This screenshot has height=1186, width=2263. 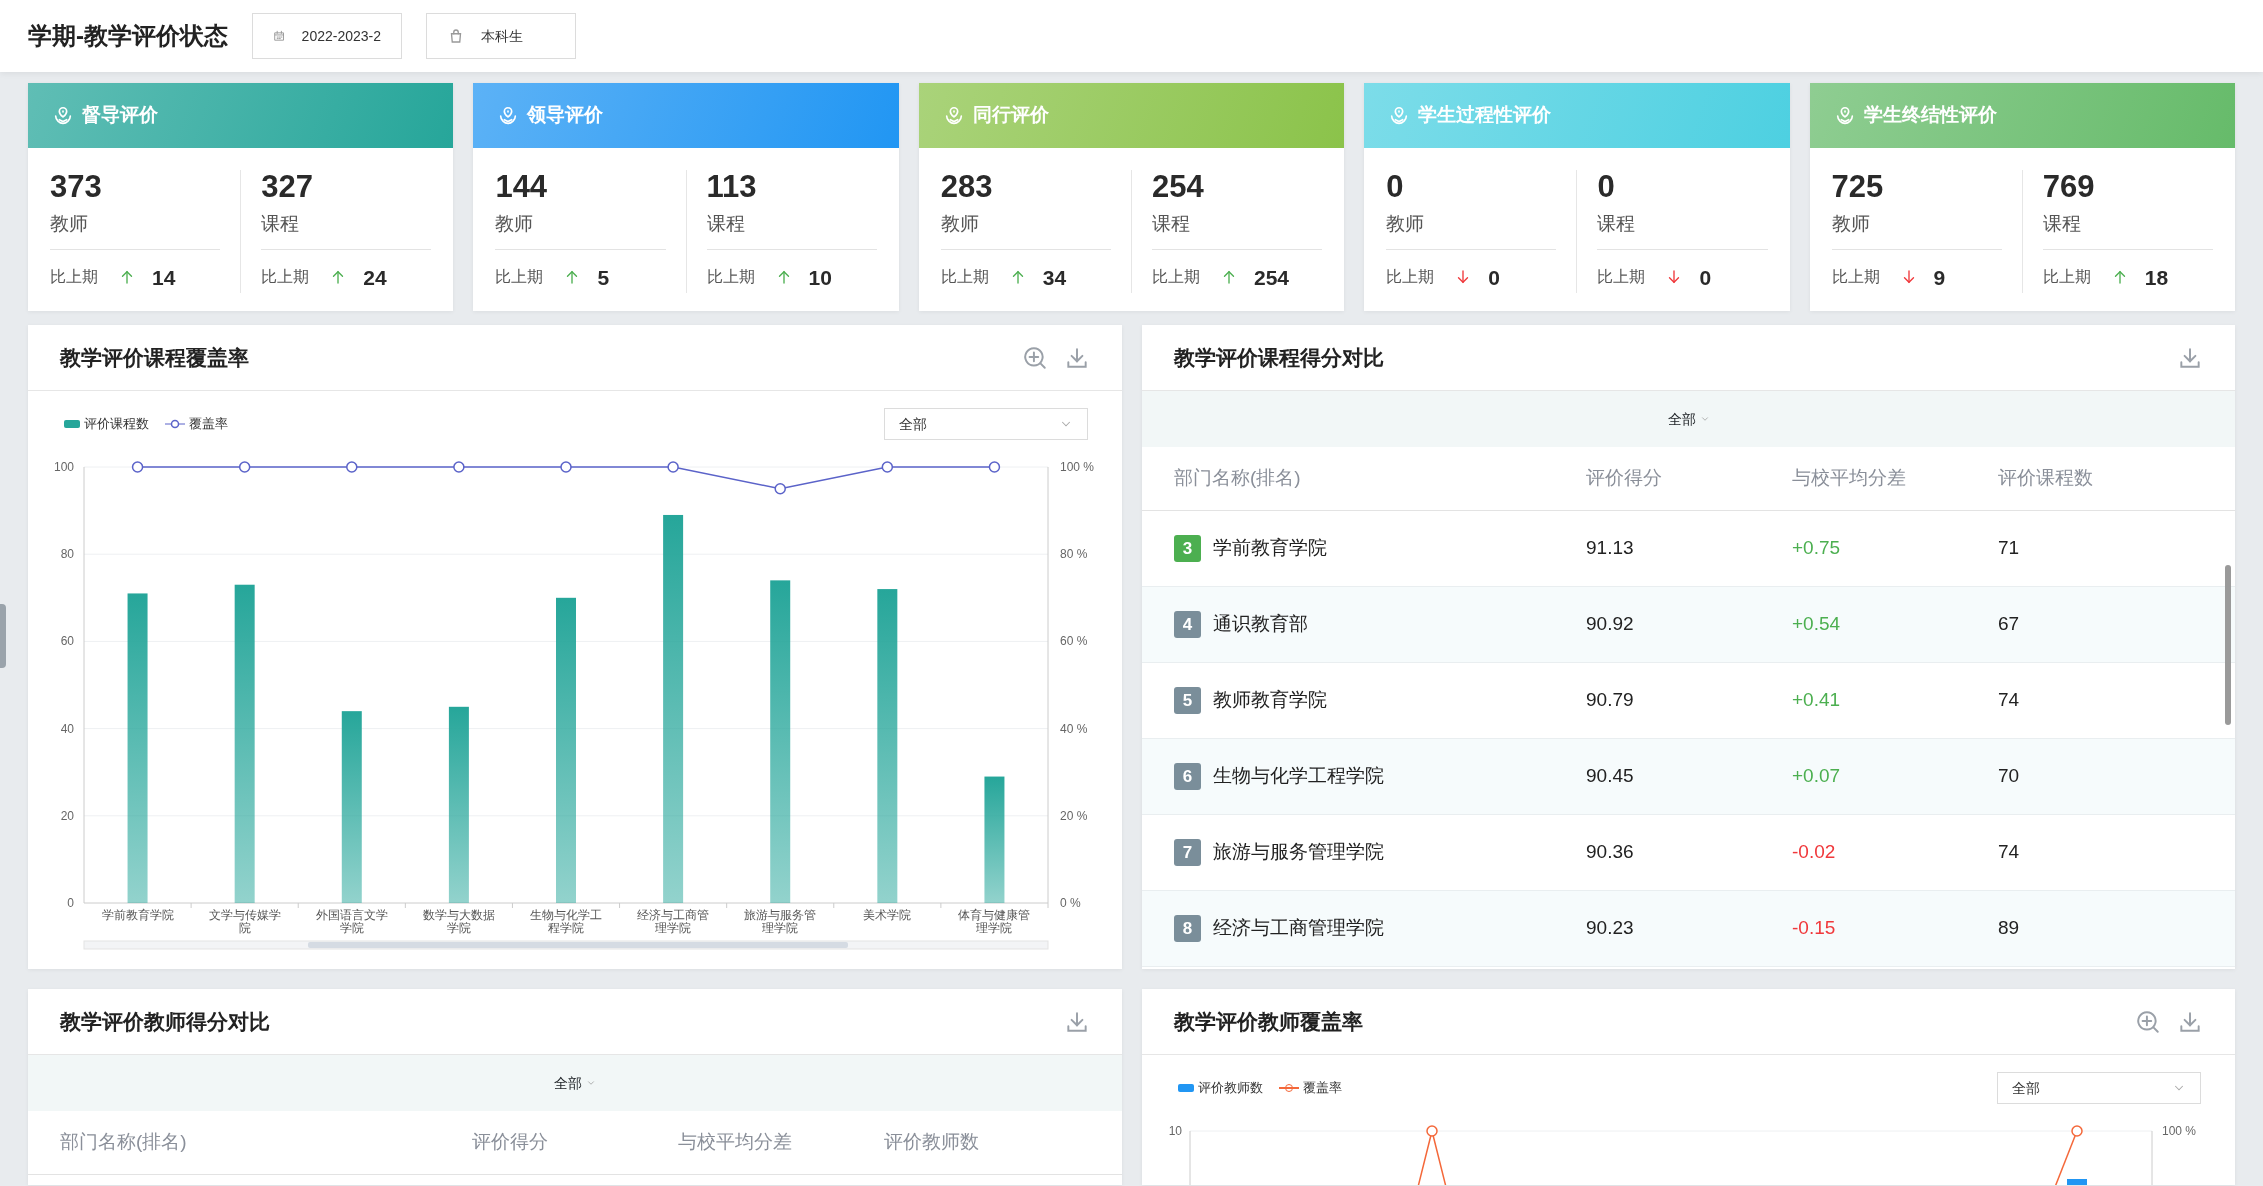 I want to click on department-name: 旅游与服务管理学院, so click(x=1298, y=852).